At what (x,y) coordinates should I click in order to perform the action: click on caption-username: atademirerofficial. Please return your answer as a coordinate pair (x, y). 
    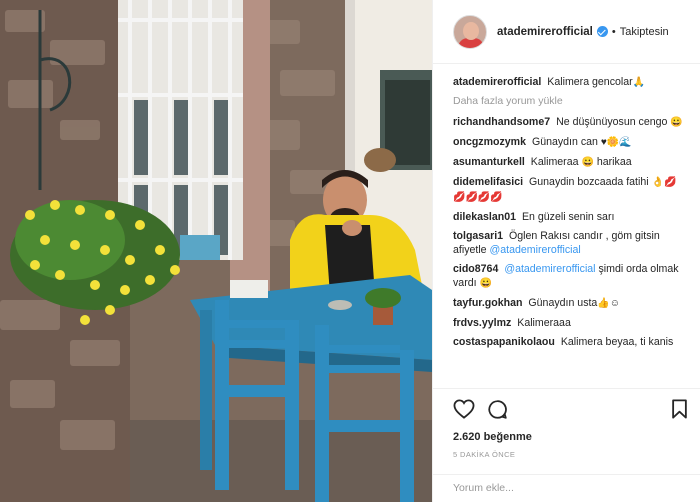
    Looking at the image, I should click on (497, 82).